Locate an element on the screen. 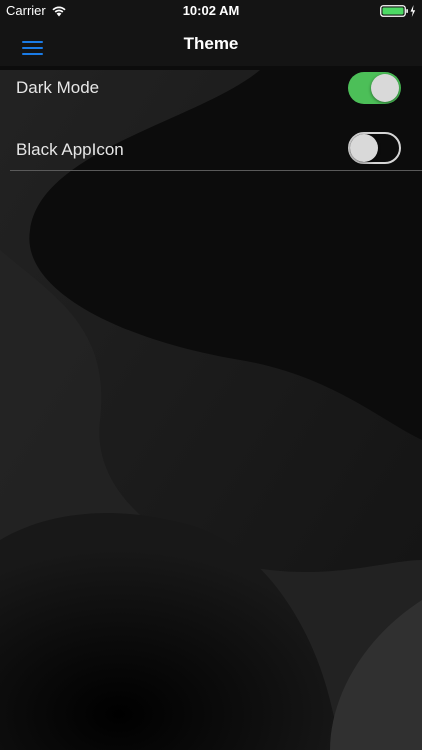 Image resolution: width=422 pixels, height=750 pixels. status-time: 10:02 AM is located at coordinates (211, 10).